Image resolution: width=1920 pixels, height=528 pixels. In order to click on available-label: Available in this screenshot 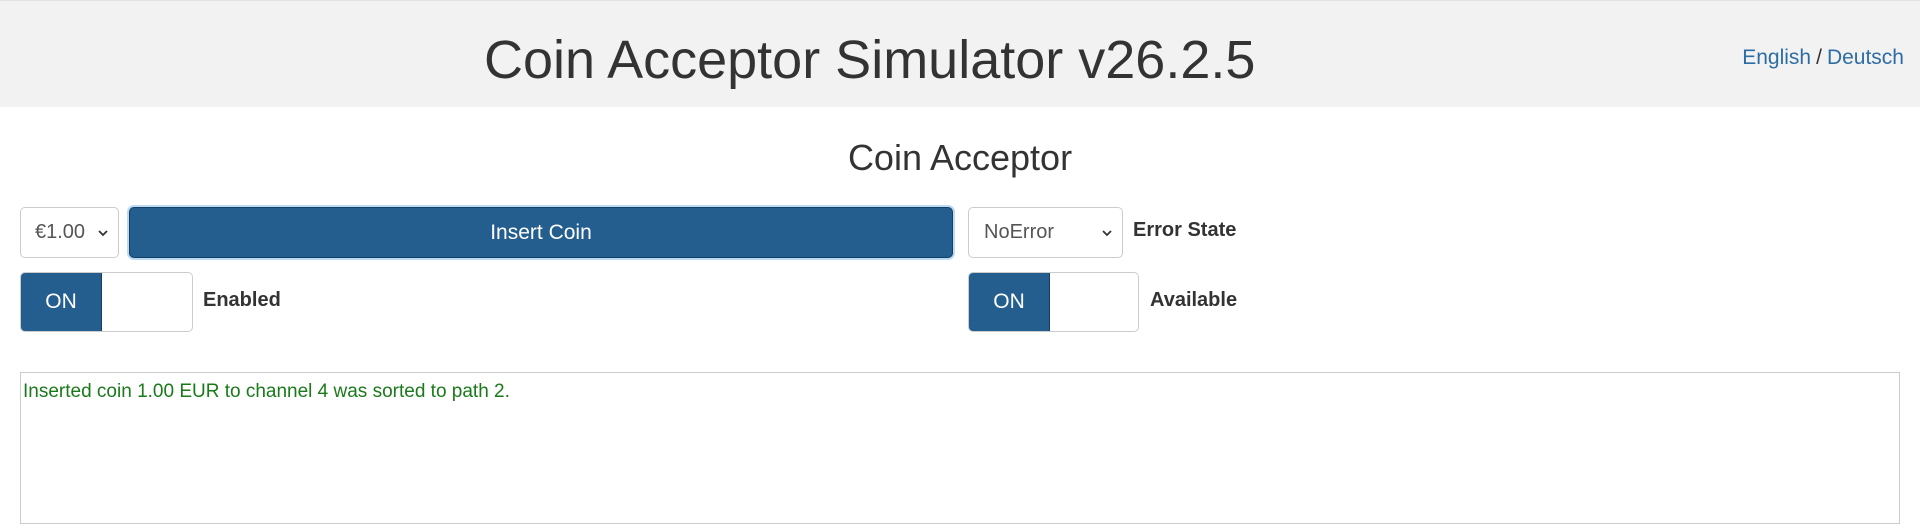, I will do `click(1194, 300)`.